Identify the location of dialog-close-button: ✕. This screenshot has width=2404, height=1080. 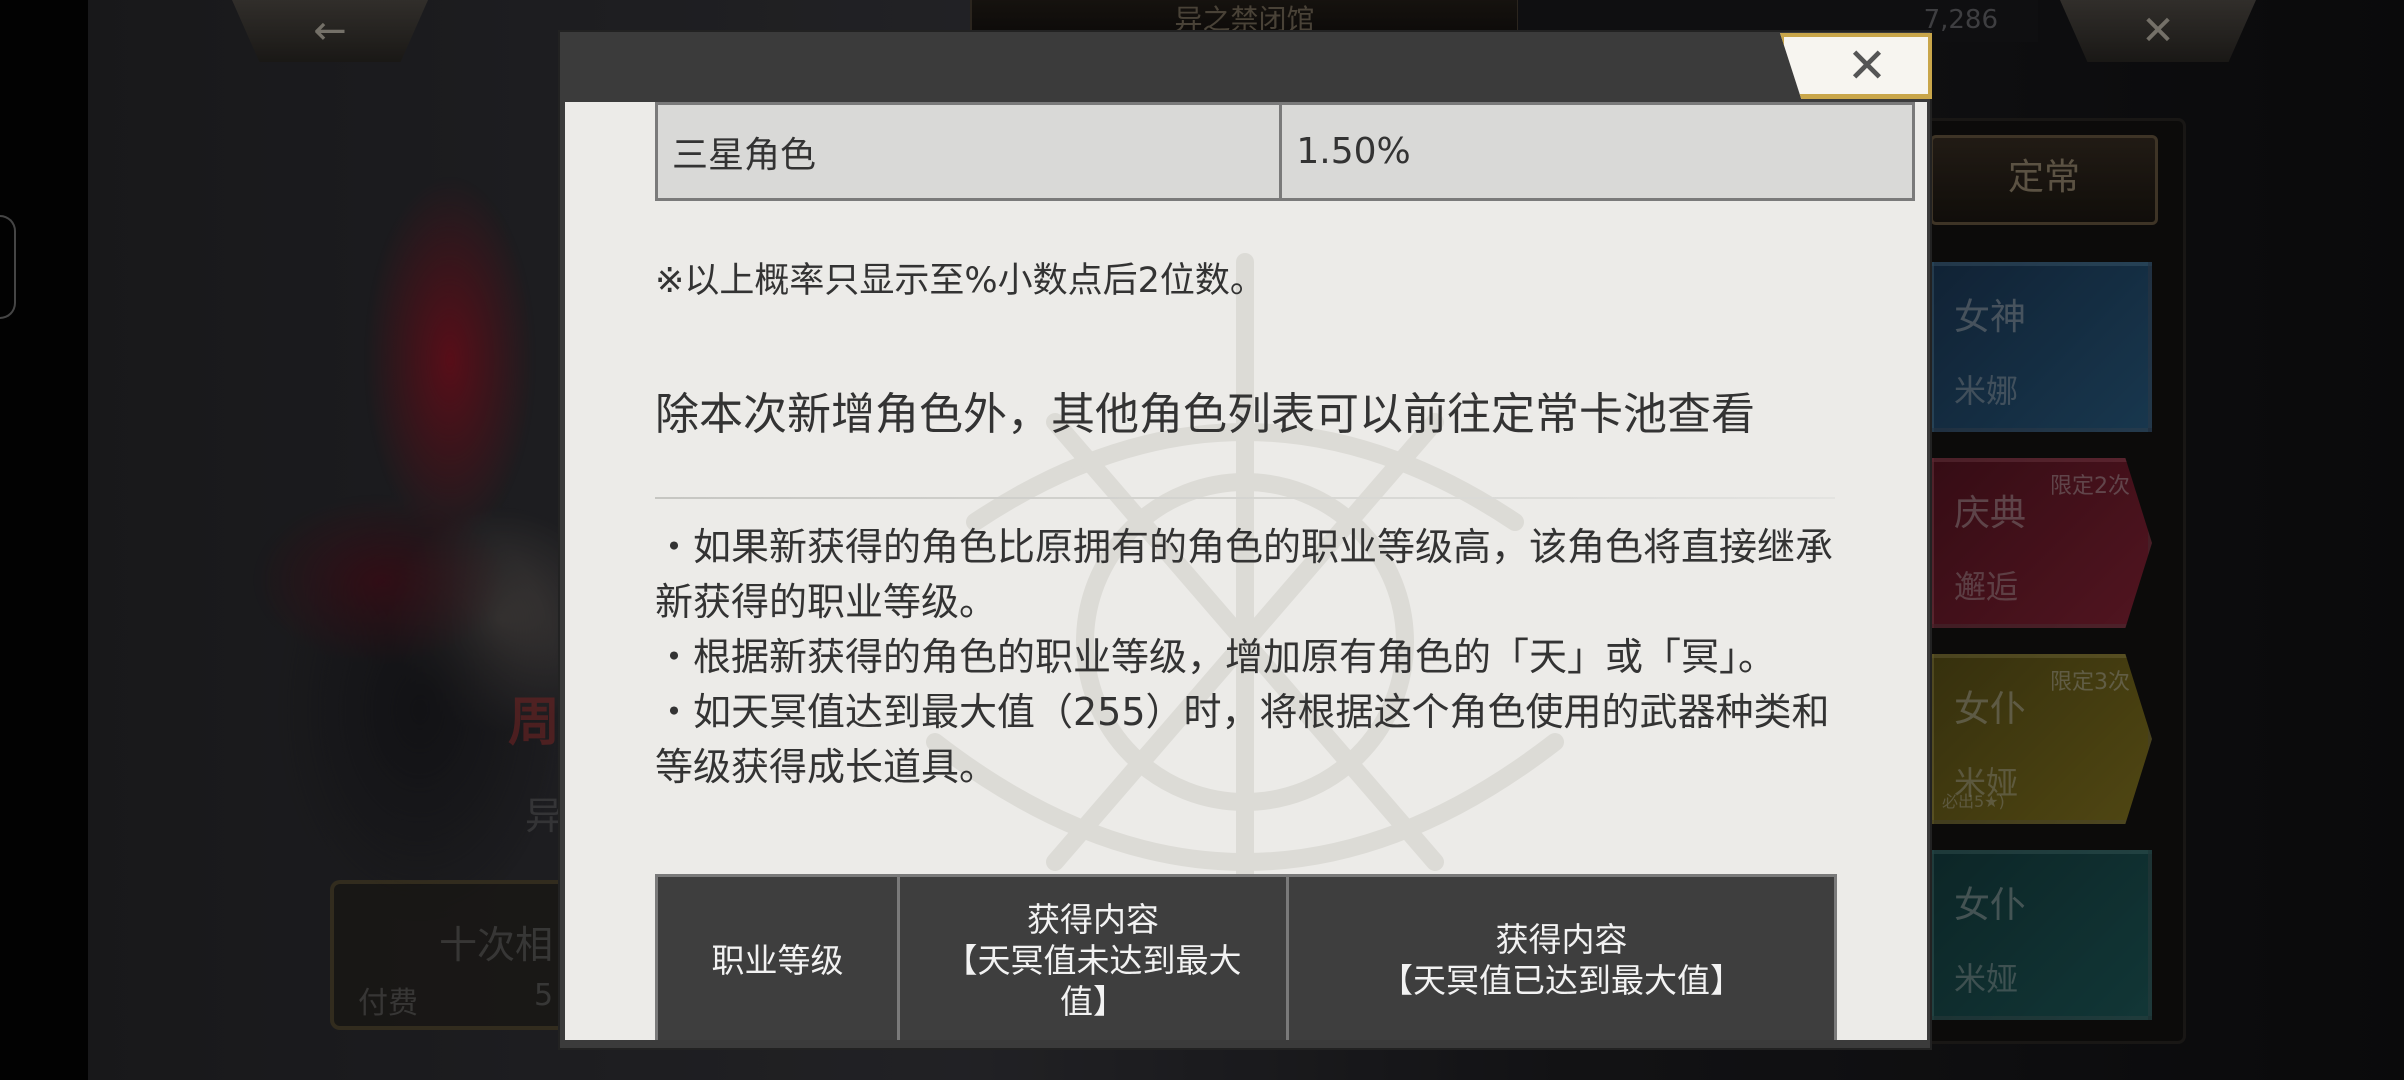
(1856, 66).